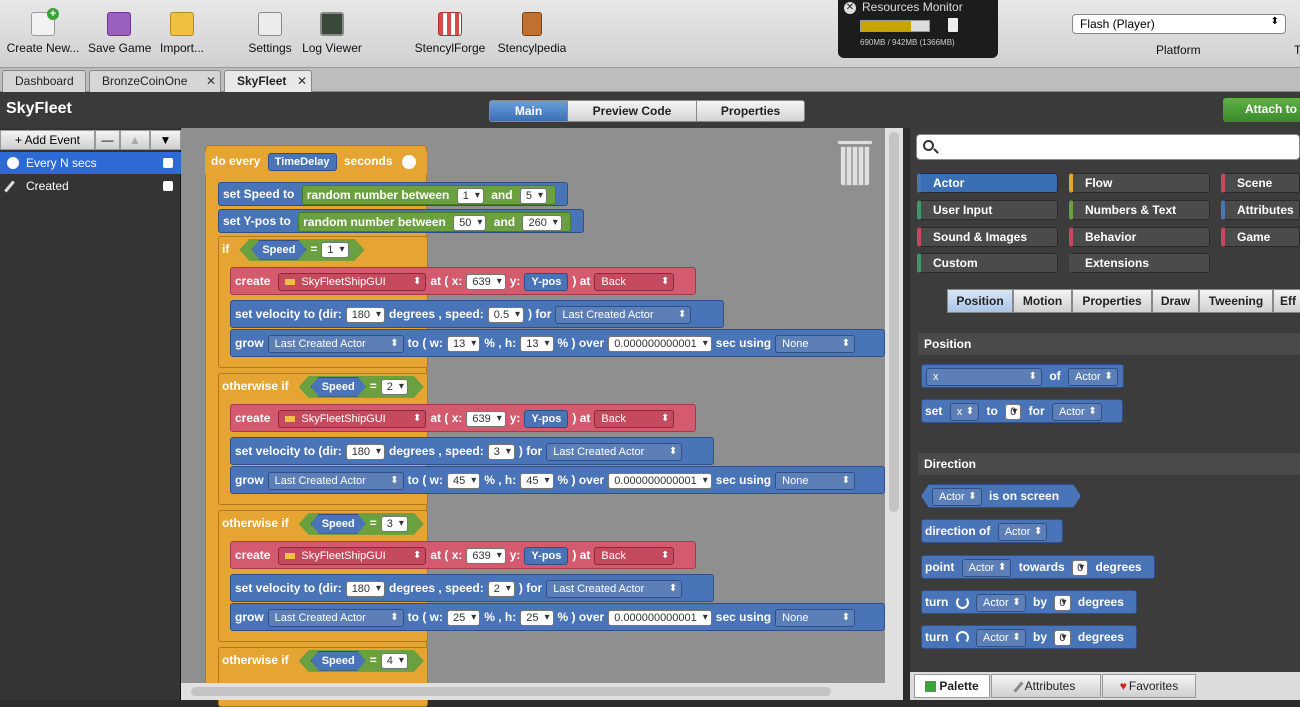 This screenshot has width=1300, height=707. Describe the element at coordinates (1236, 301) in the screenshot. I see `subtab-tweening: Tweening` at that location.